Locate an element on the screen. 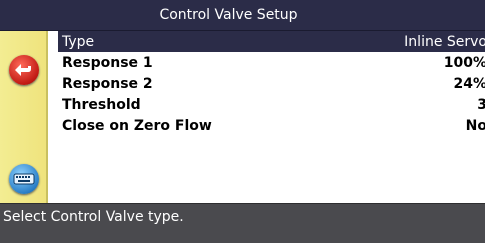 The image size is (485, 243). keypad-icon is located at coordinates (24, 179).